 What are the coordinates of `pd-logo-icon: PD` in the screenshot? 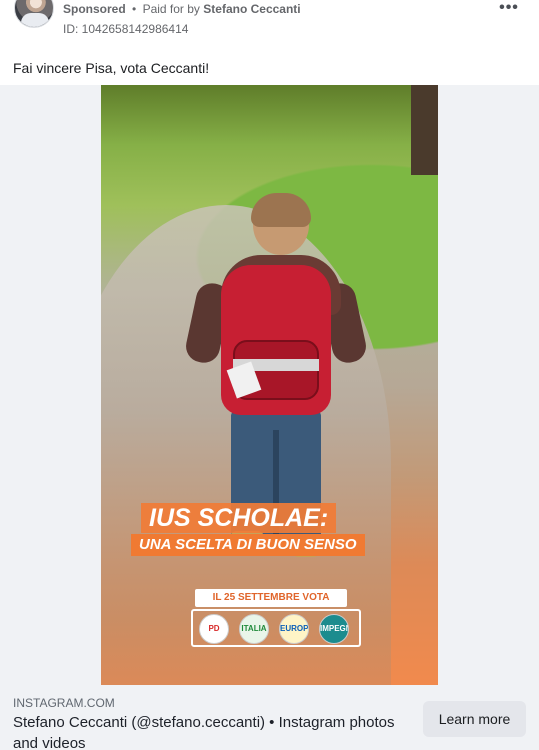 It's located at (214, 629).